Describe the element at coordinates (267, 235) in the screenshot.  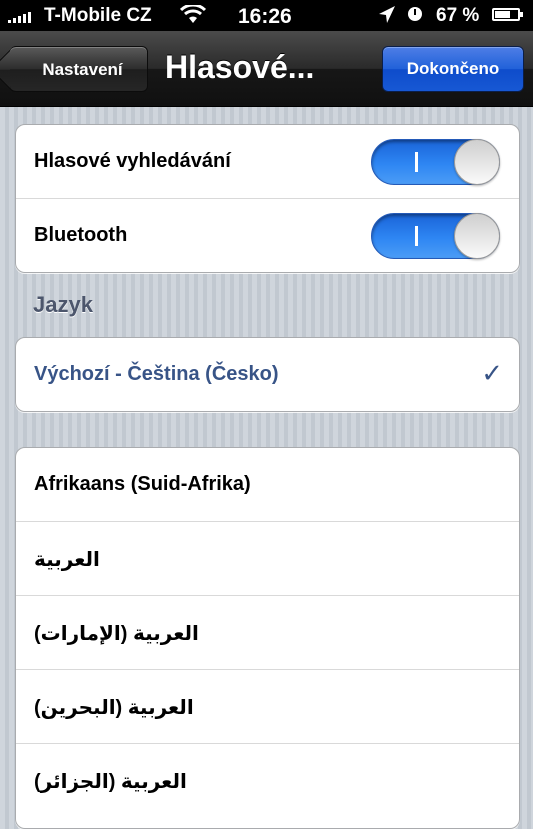
I see `bluetooth-row: Bluetooth` at that location.